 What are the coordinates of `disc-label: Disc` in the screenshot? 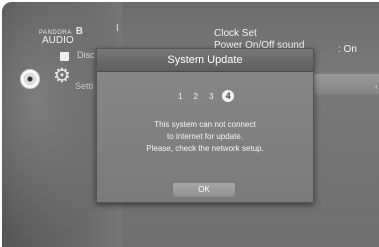 It's located at (86, 55).